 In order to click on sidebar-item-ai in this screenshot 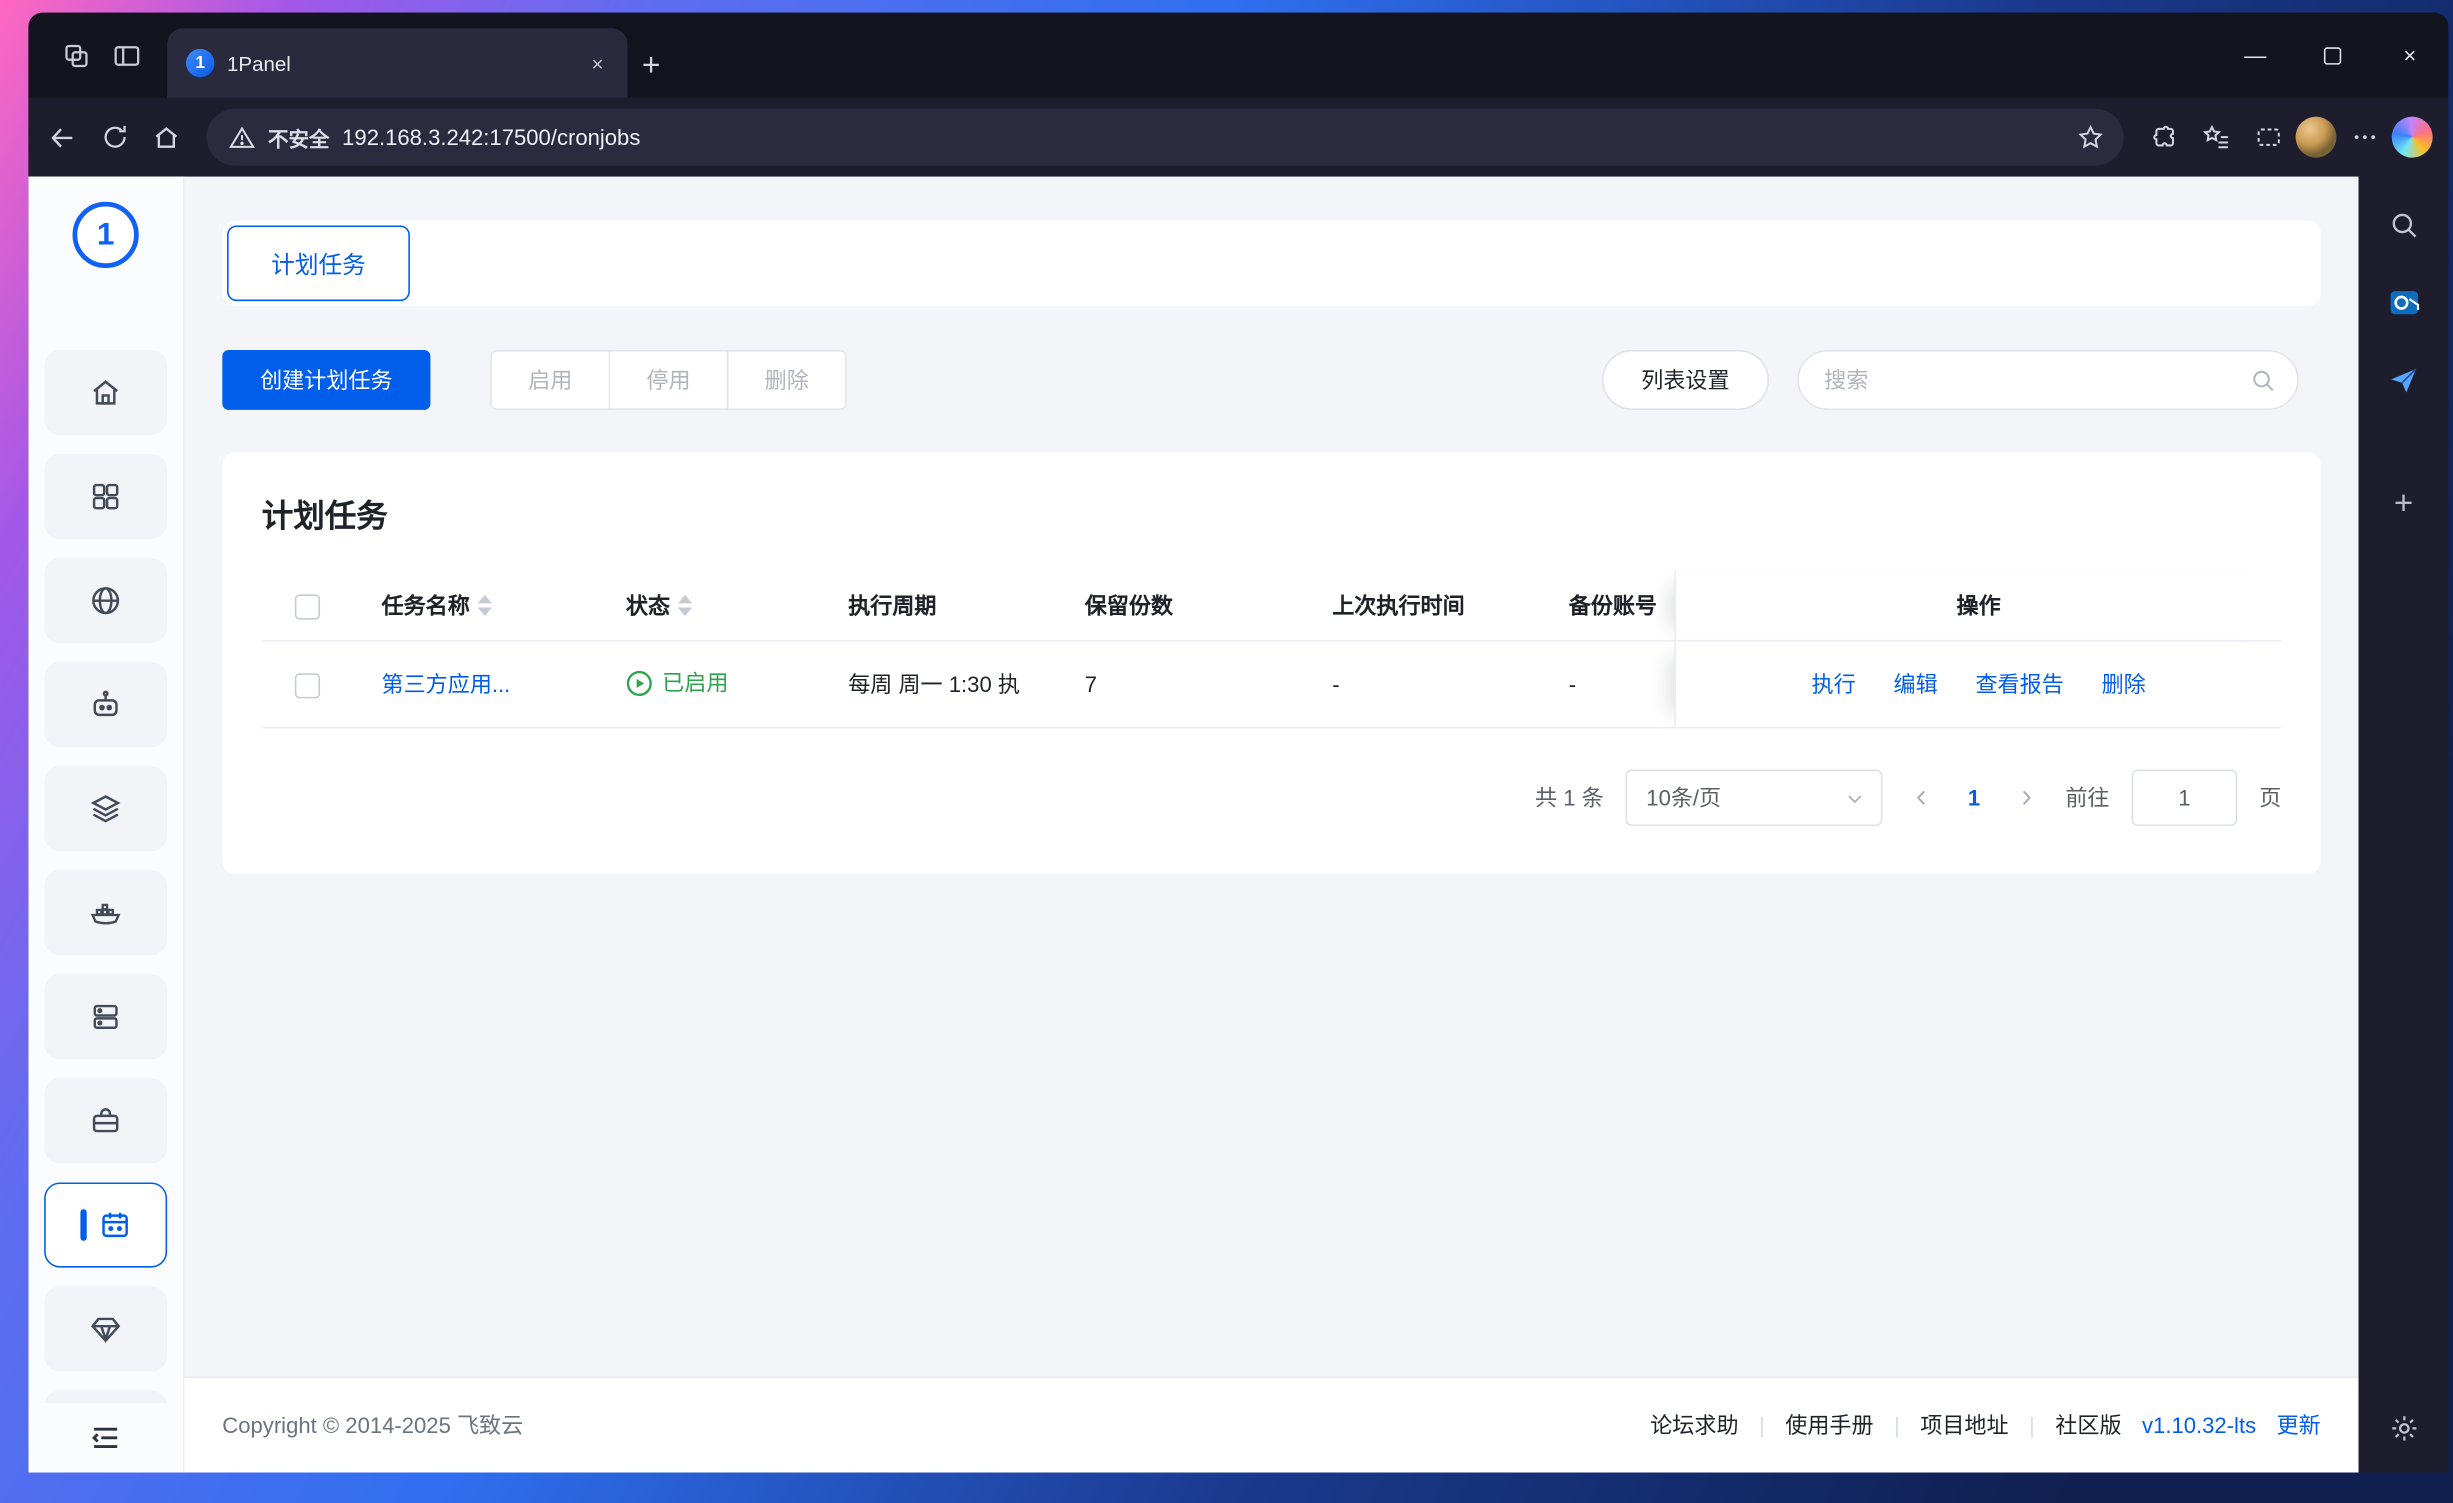, I will do `click(106, 705)`.